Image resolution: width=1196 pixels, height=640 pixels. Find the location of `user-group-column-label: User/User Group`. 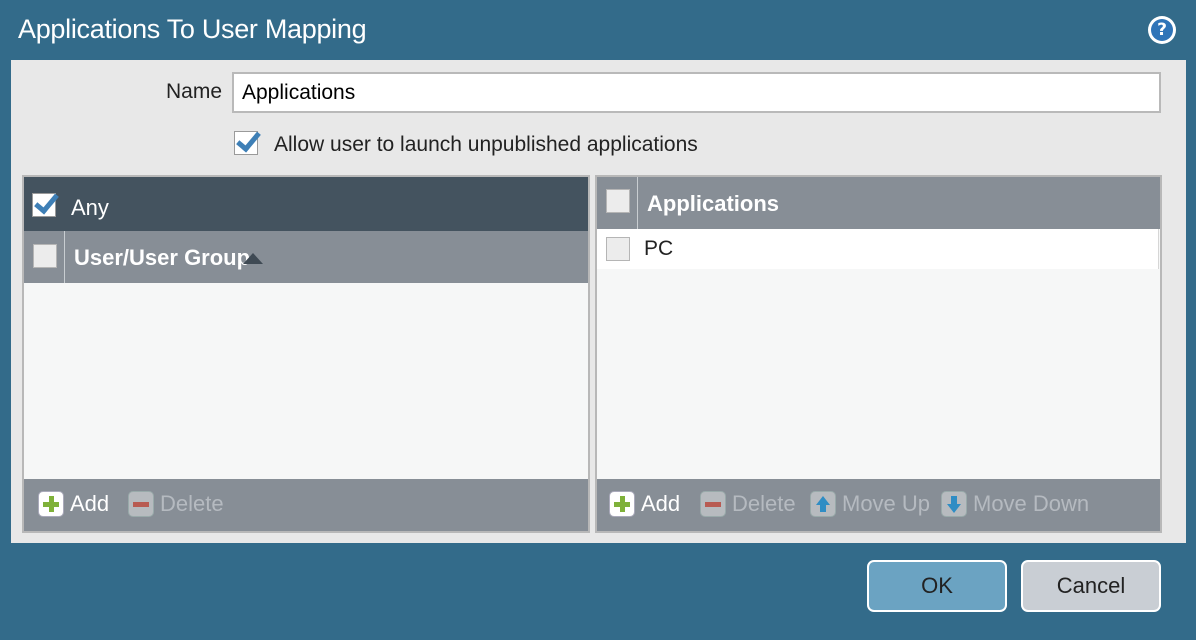

user-group-column-label: User/User Group is located at coordinates (162, 257).